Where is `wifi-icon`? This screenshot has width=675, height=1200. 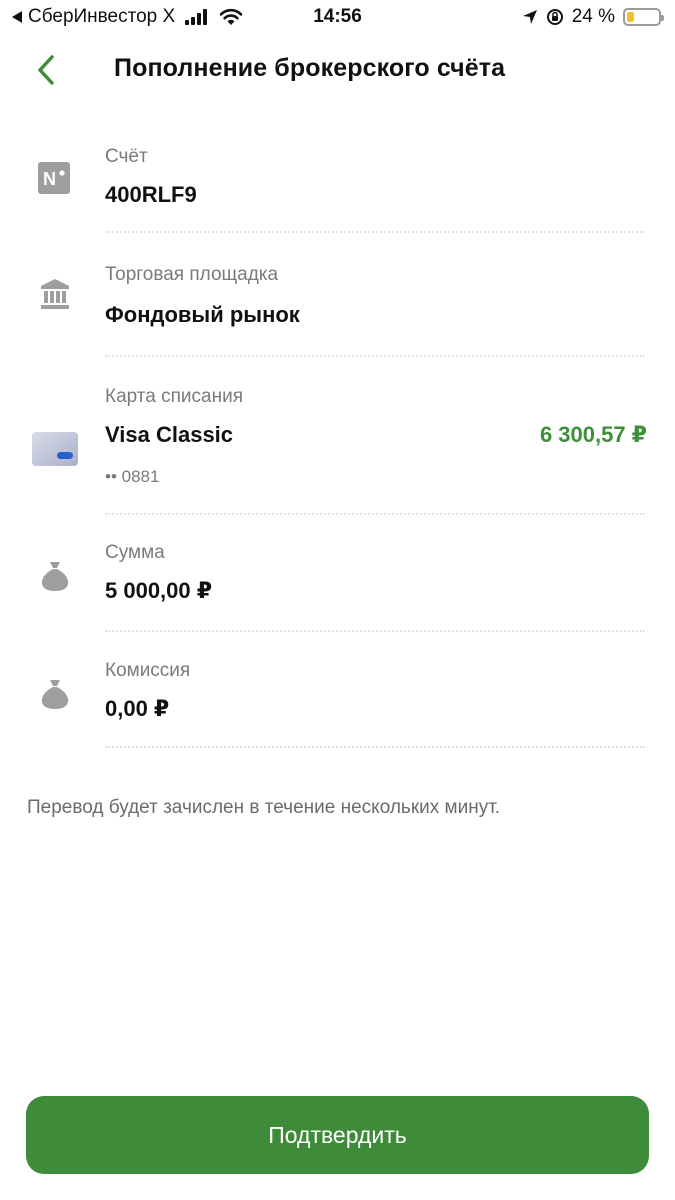
wifi-icon is located at coordinates (231, 16).